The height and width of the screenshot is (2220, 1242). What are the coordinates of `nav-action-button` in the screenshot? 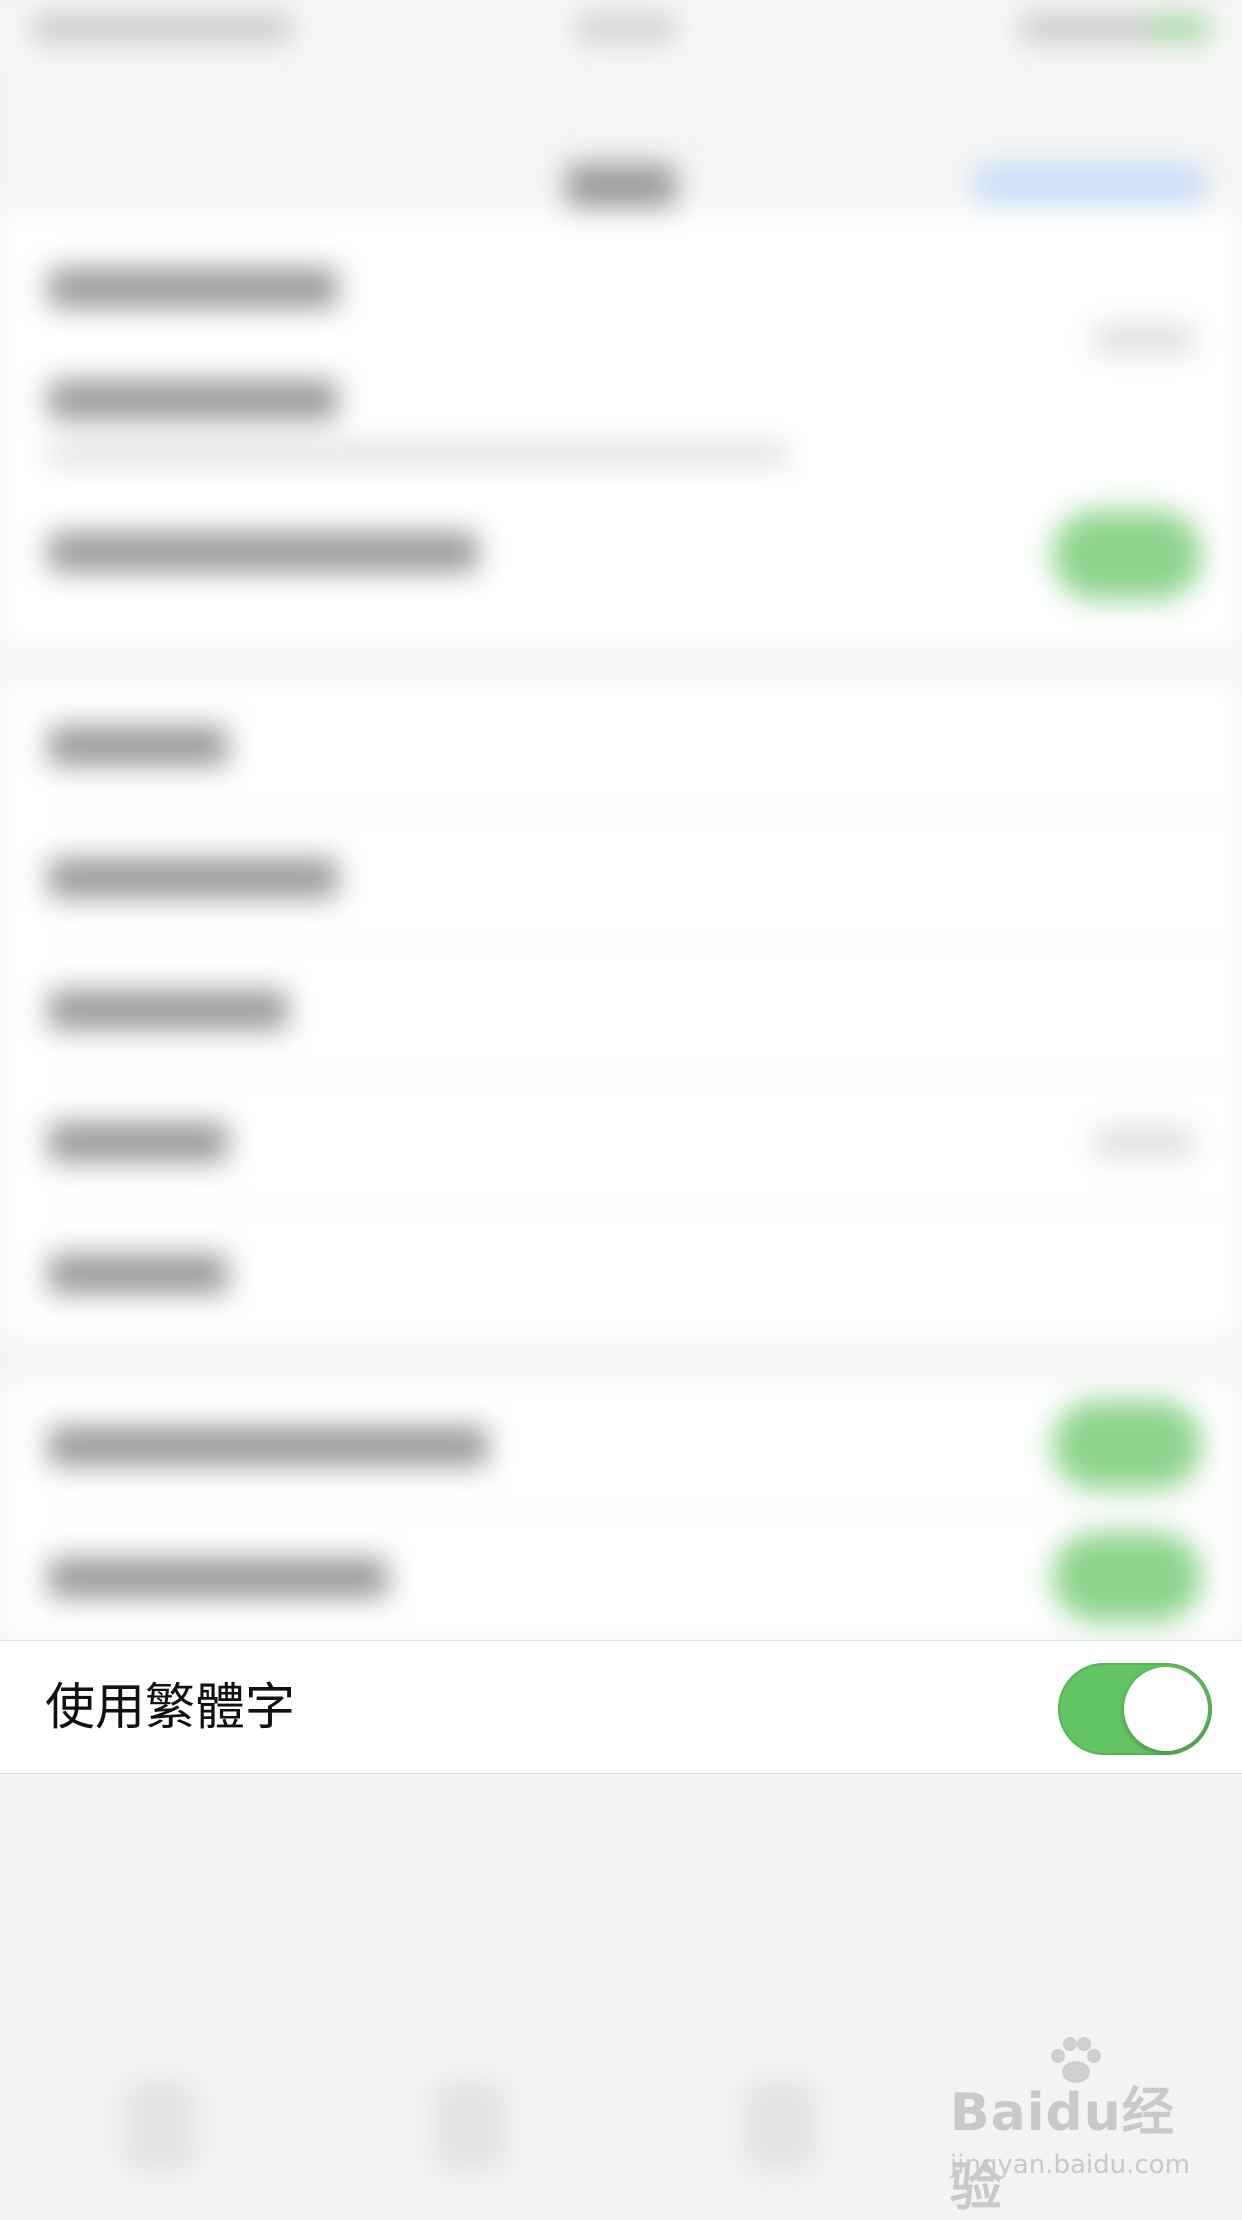 It's located at (1090, 184).